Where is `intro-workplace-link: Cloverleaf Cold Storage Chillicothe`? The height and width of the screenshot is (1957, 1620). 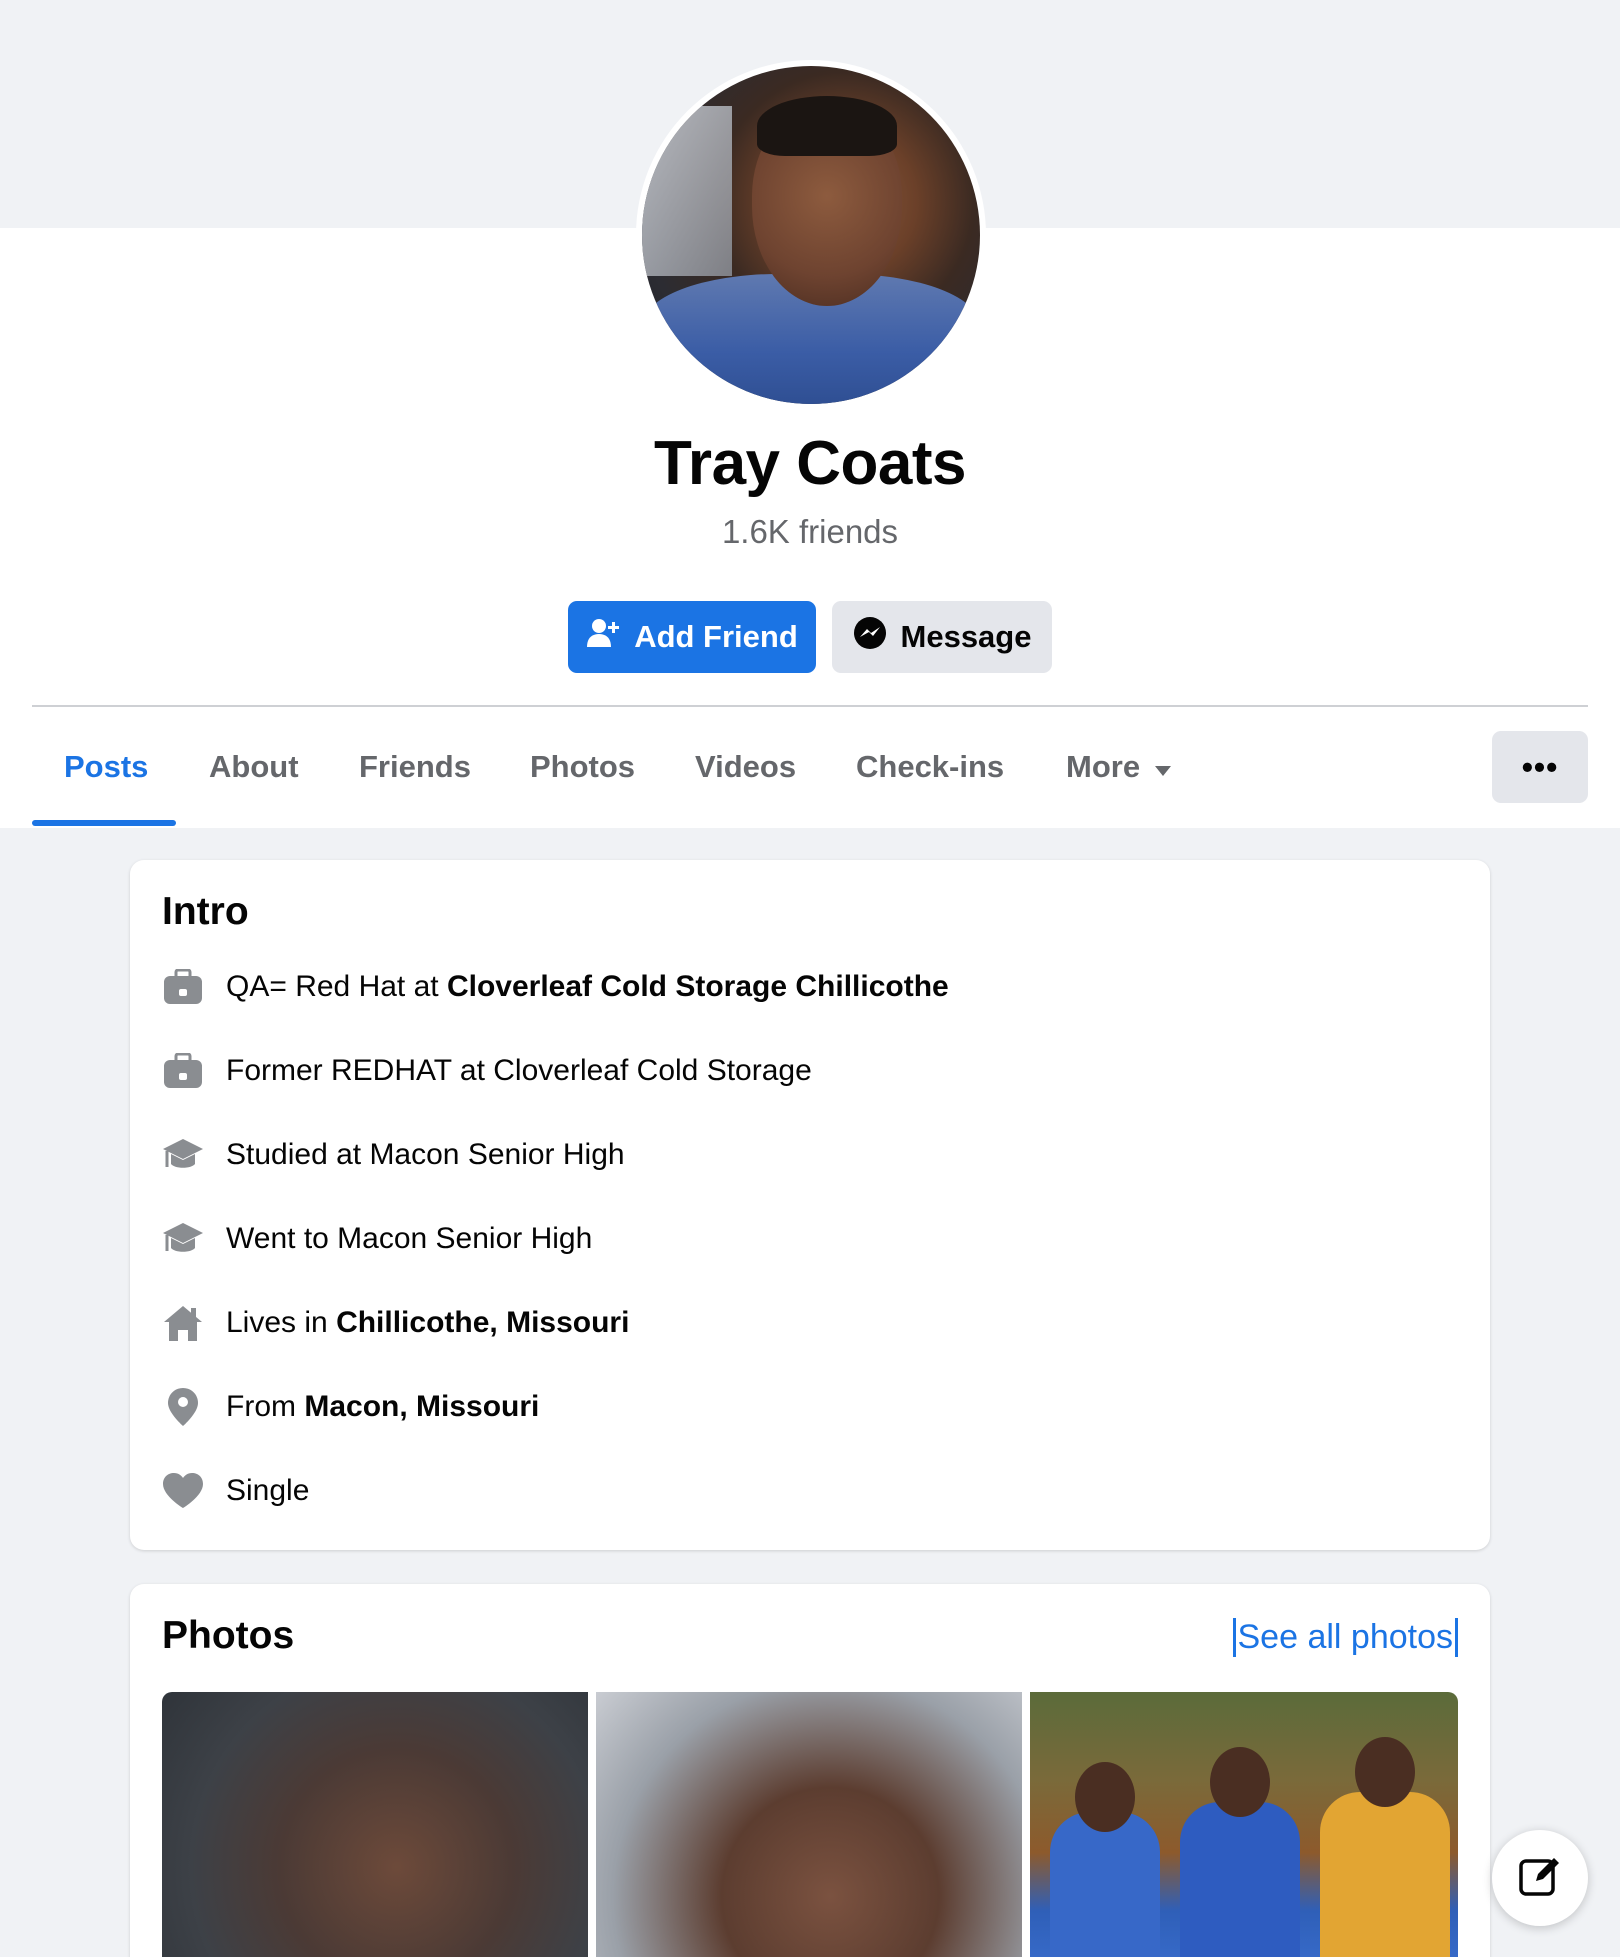 intro-workplace-link: Cloverleaf Cold Storage Chillicothe is located at coordinates (698, 986).